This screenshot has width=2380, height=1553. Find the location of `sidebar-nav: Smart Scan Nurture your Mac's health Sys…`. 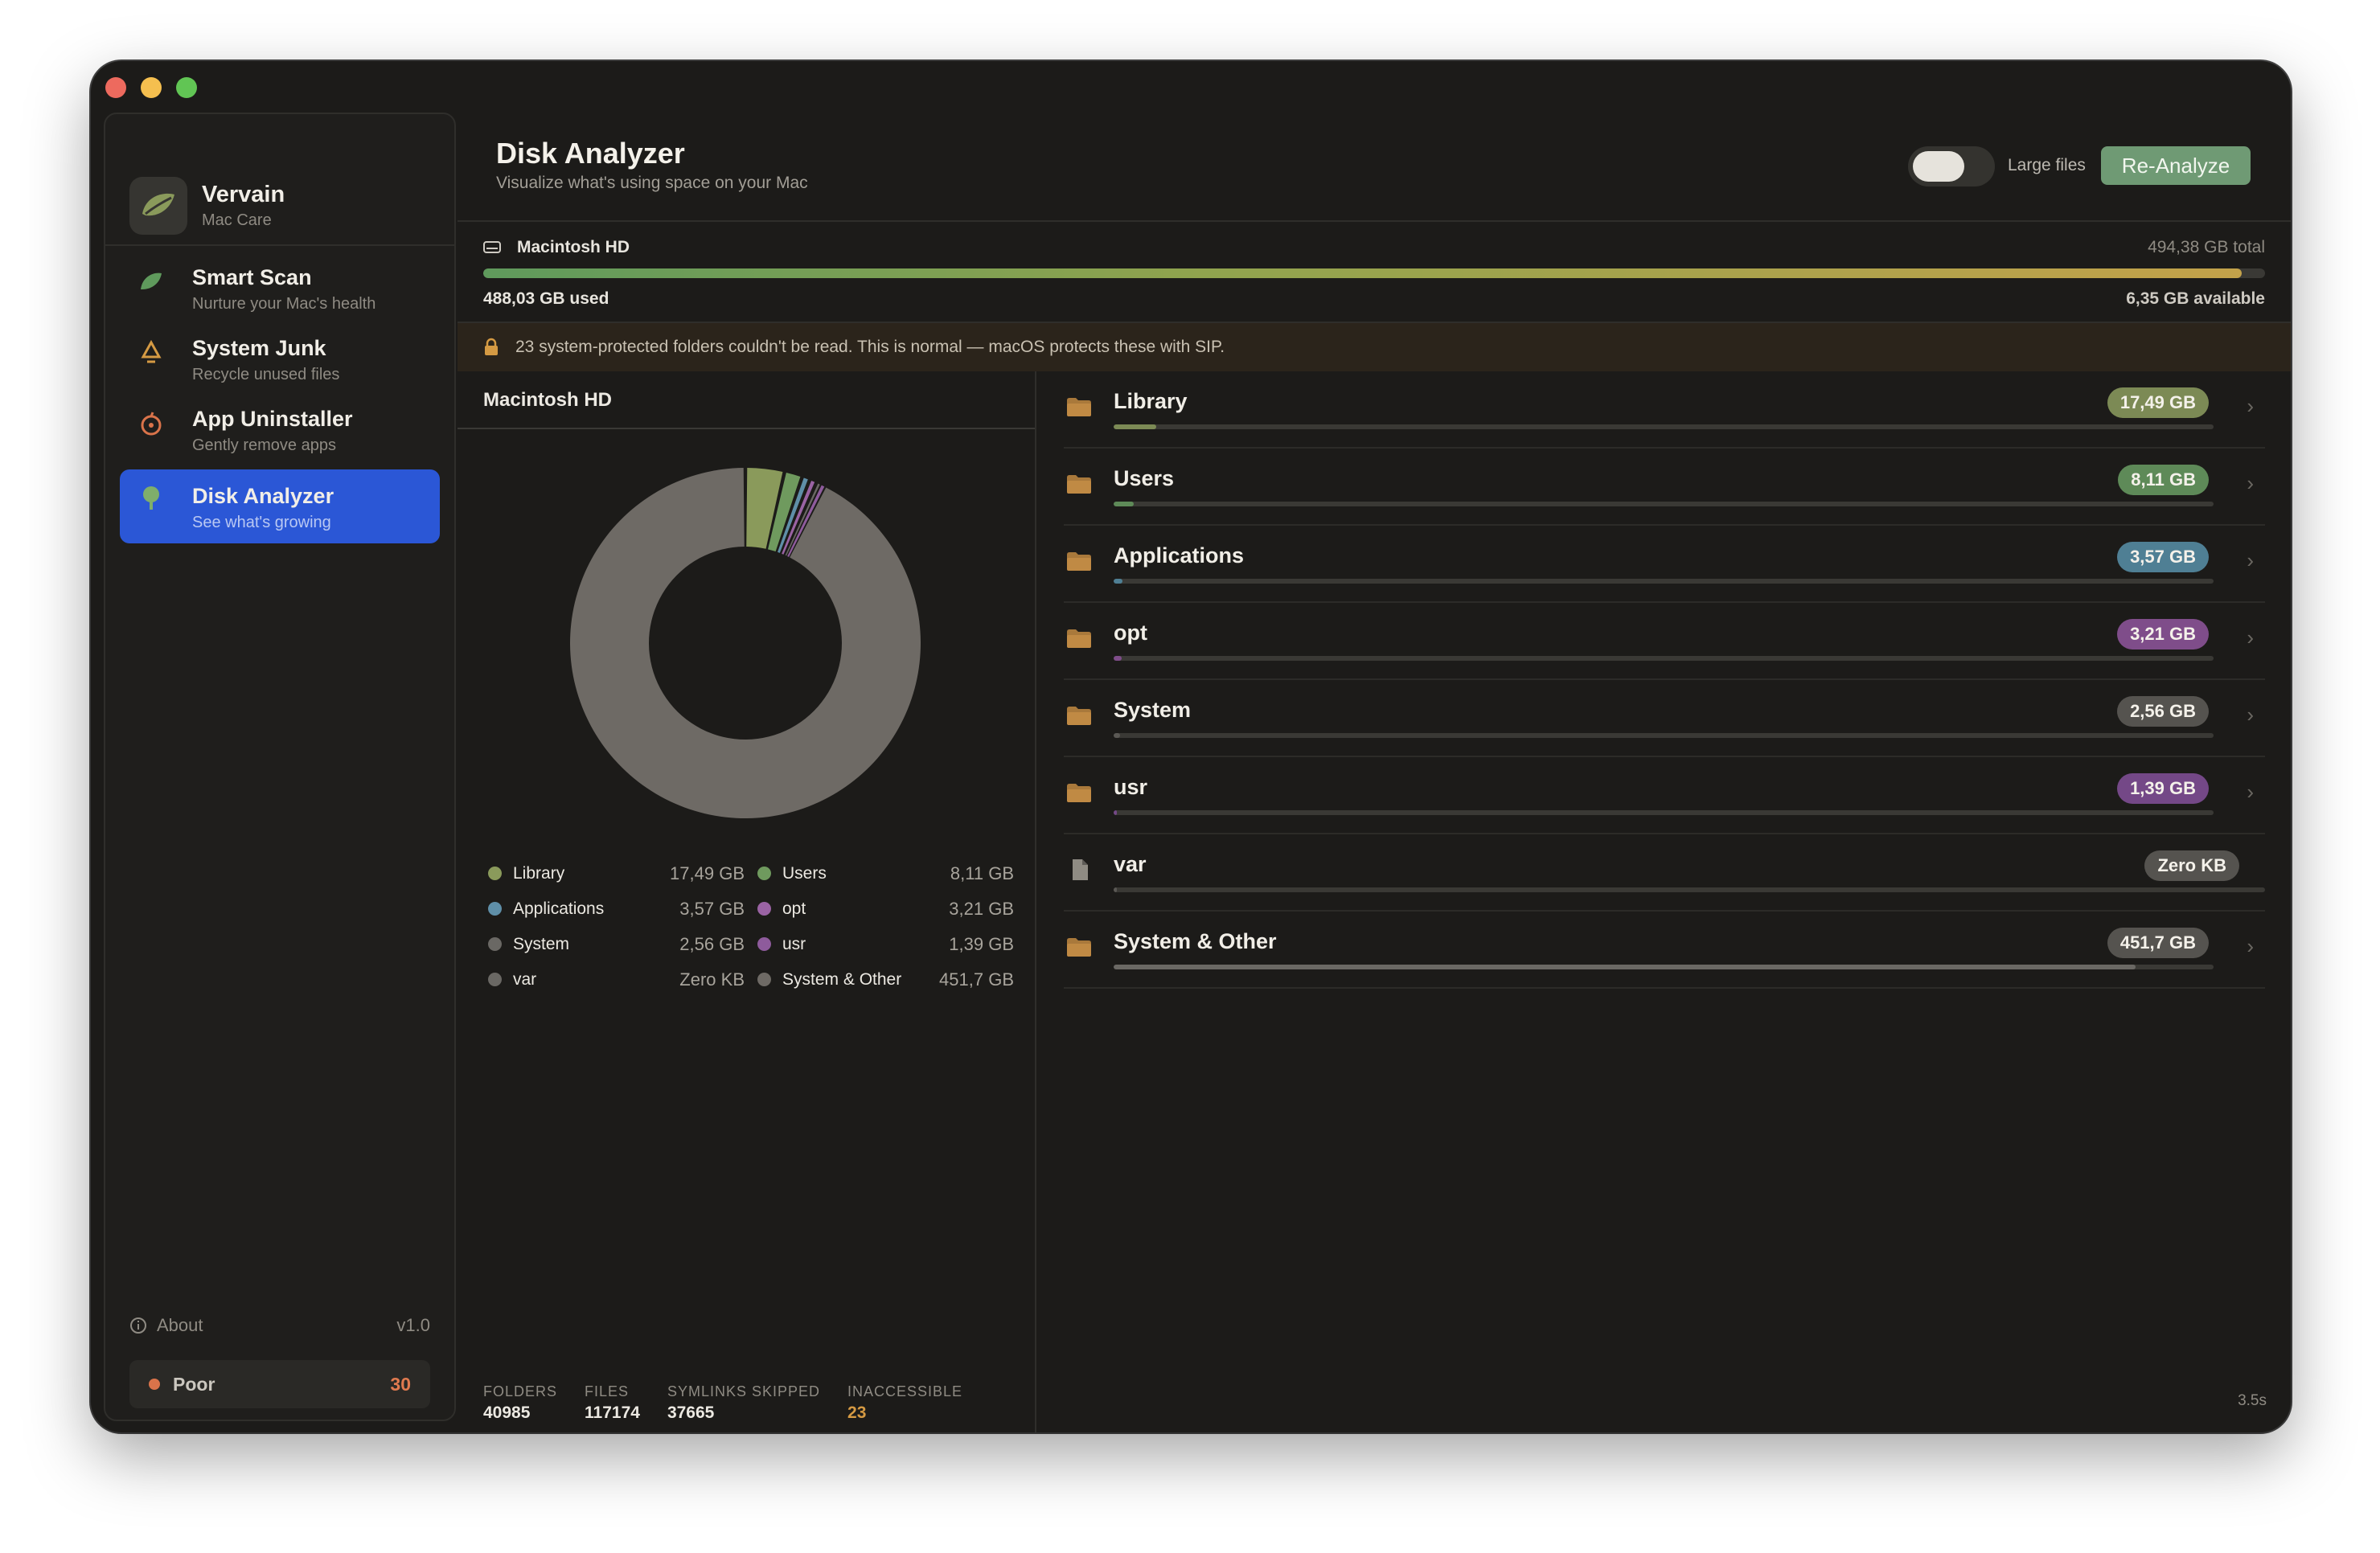

sidebar-nav: Smart Scan Nurture your Mac's health Sys… is located at coordinates (279, 394).